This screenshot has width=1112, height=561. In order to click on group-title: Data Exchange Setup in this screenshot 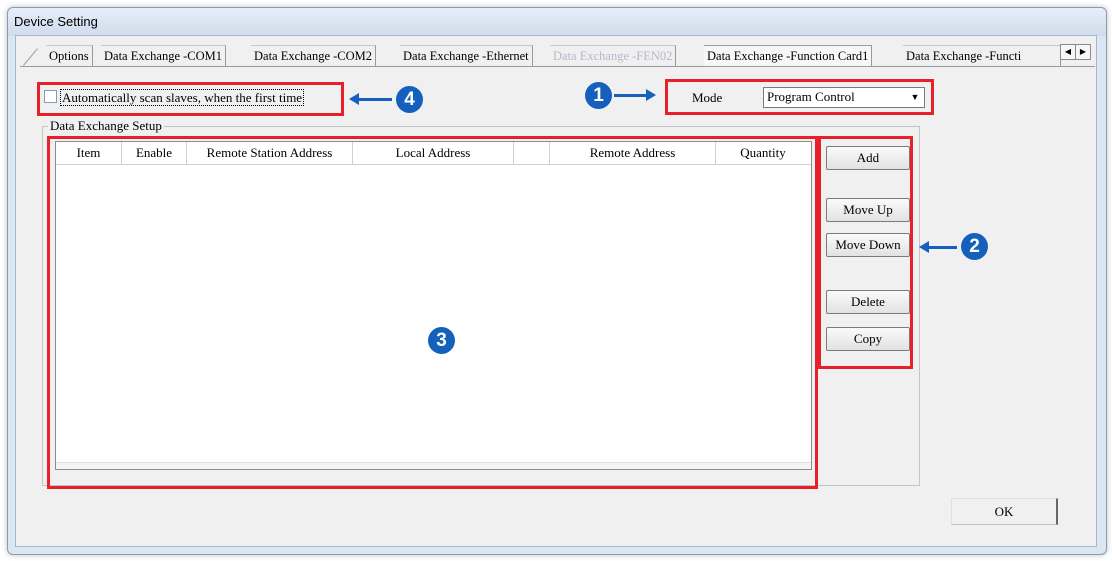, I will do `click(106, 126)`.